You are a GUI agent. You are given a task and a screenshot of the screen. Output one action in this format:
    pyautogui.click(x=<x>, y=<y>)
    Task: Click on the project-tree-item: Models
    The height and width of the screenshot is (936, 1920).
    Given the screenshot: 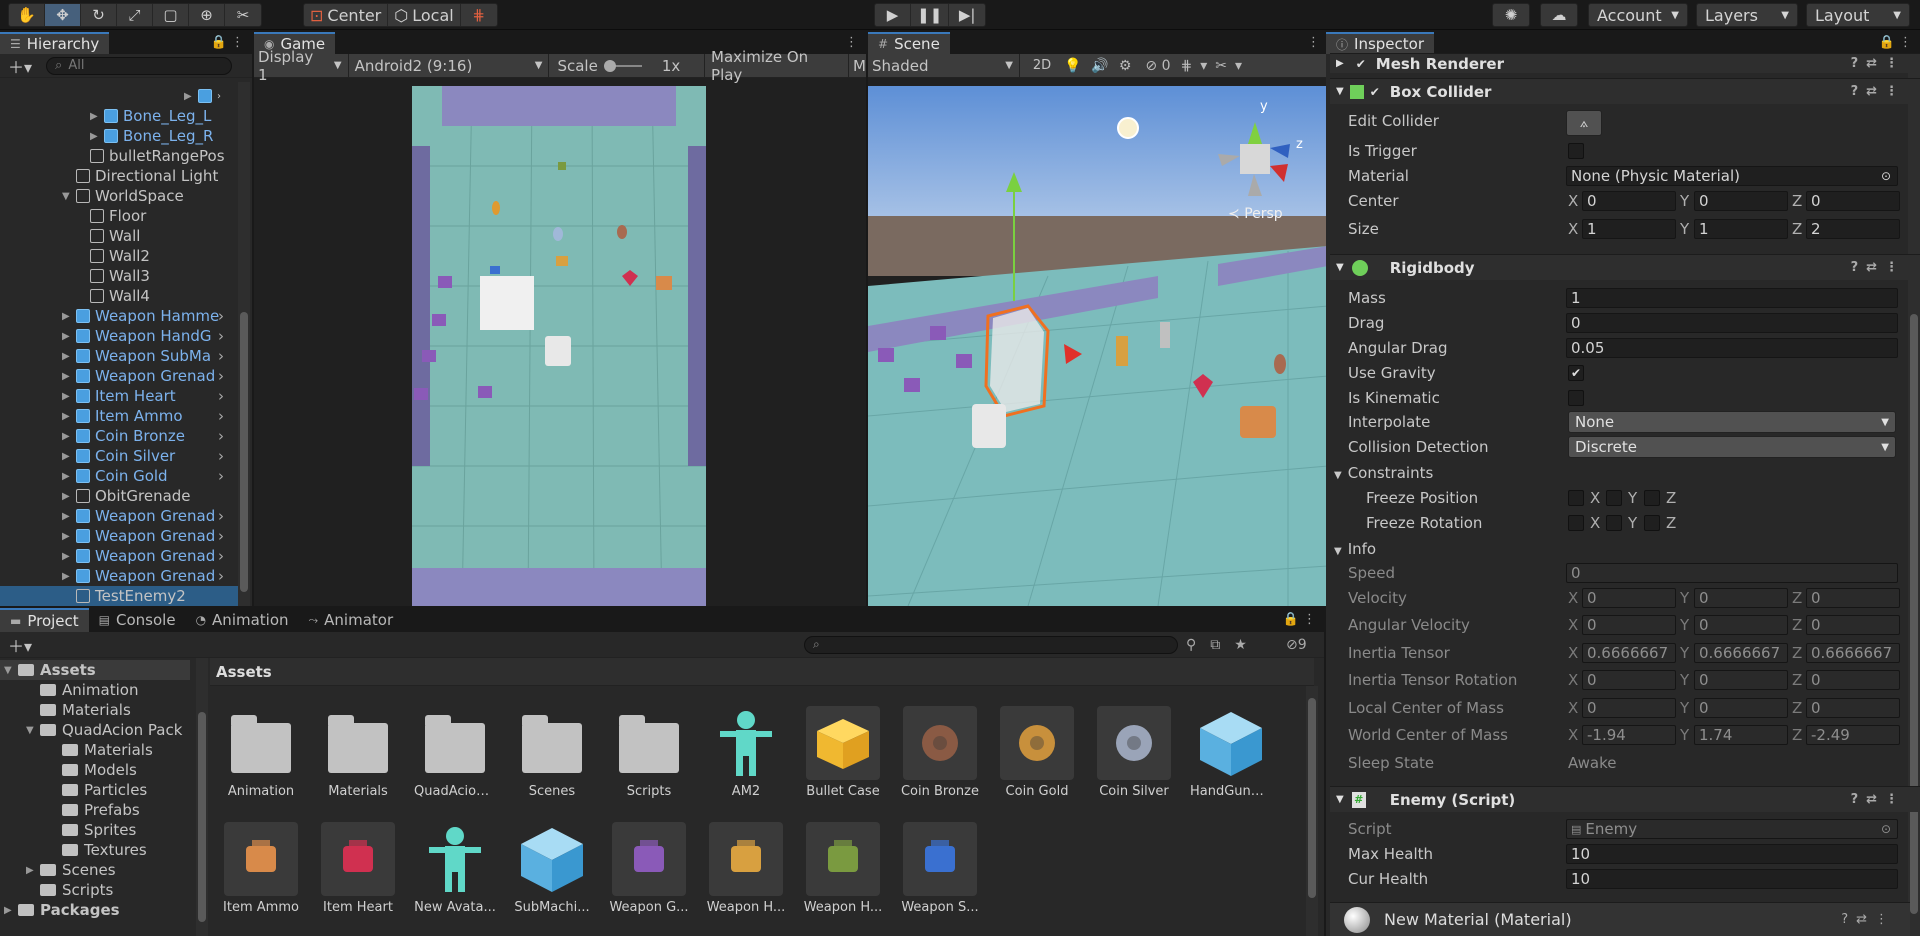 What is the action you would take?
    pyautogui.click(x=92, y=770)
    